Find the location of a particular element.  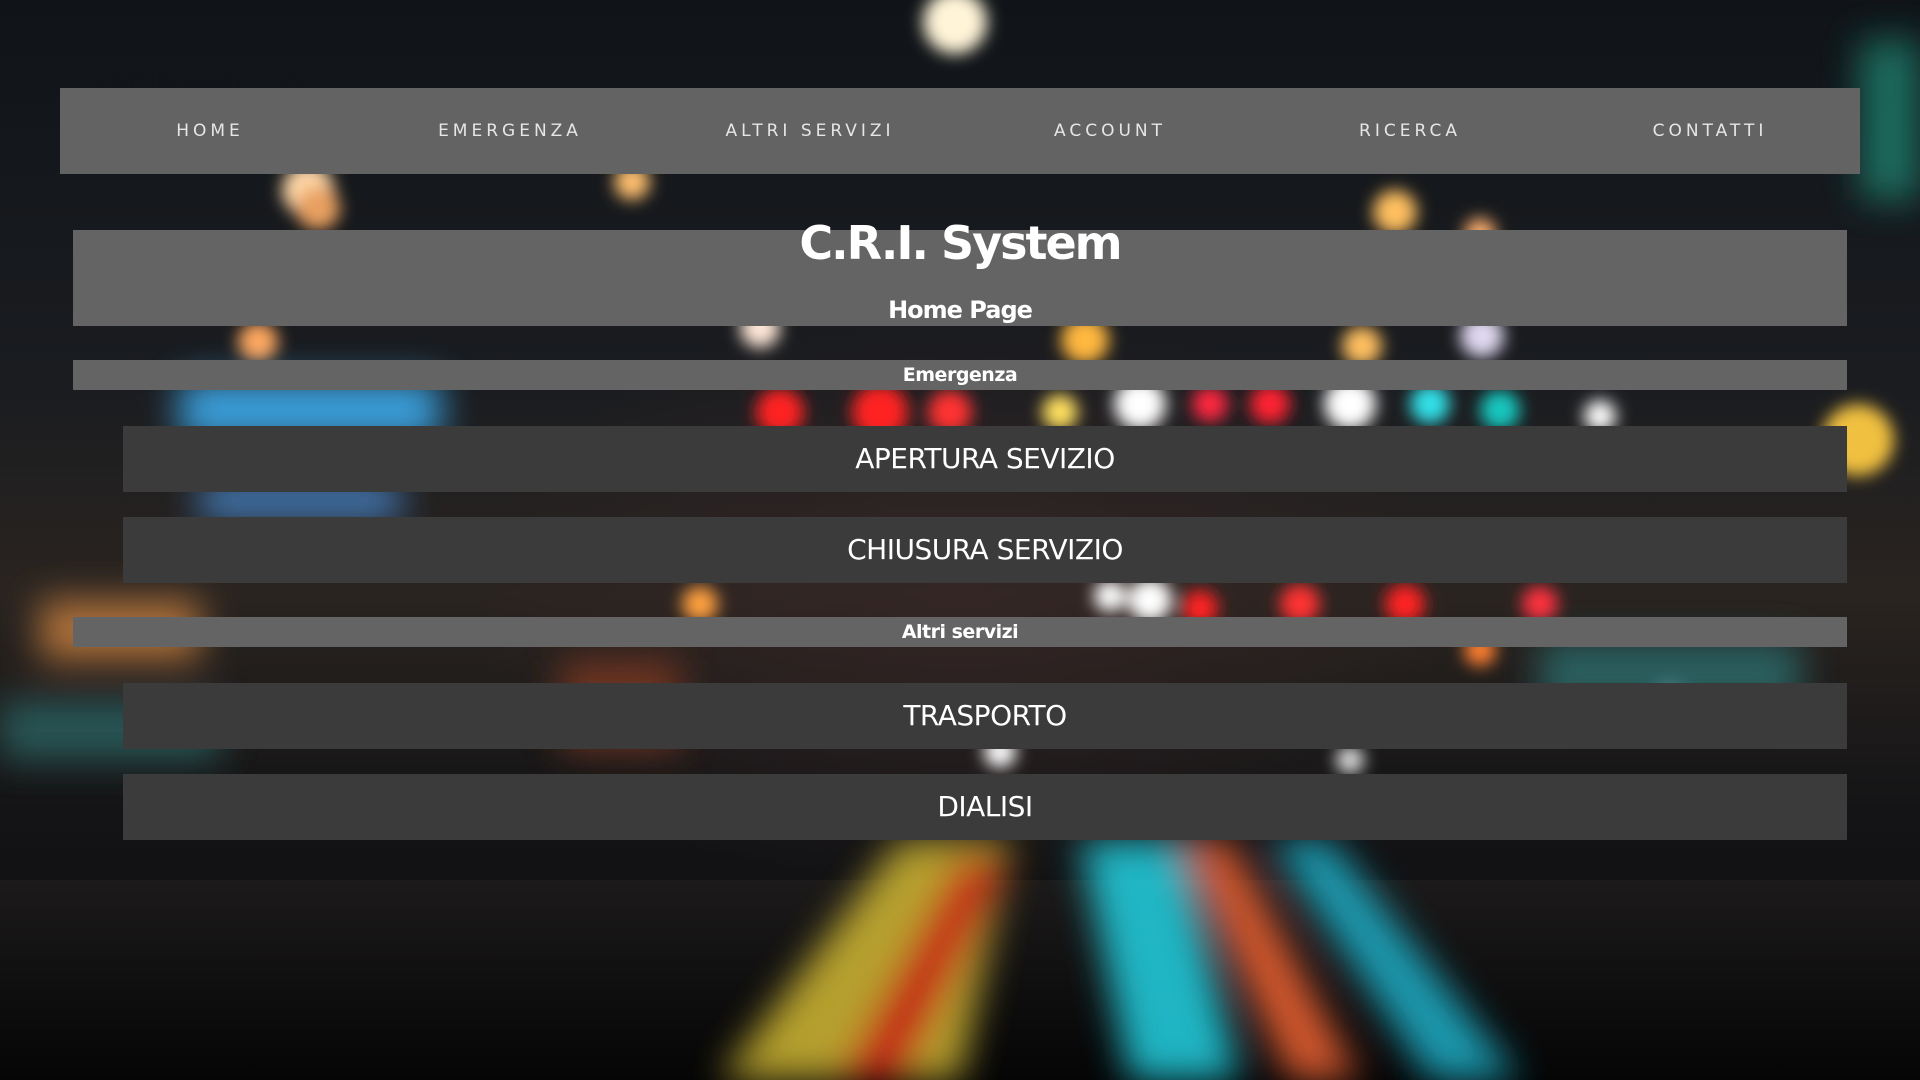

section-header-altri-servizi: Altri servizi is located at coordinates (960, 632).